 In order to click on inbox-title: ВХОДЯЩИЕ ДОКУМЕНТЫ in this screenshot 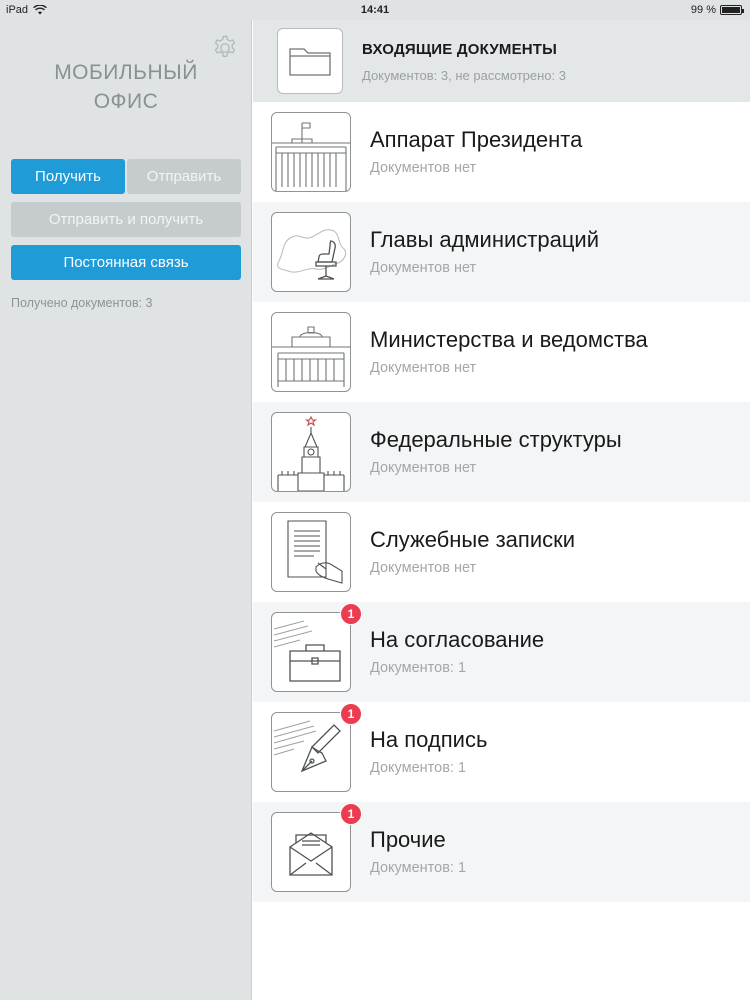, I will do `click(460, 49)`.